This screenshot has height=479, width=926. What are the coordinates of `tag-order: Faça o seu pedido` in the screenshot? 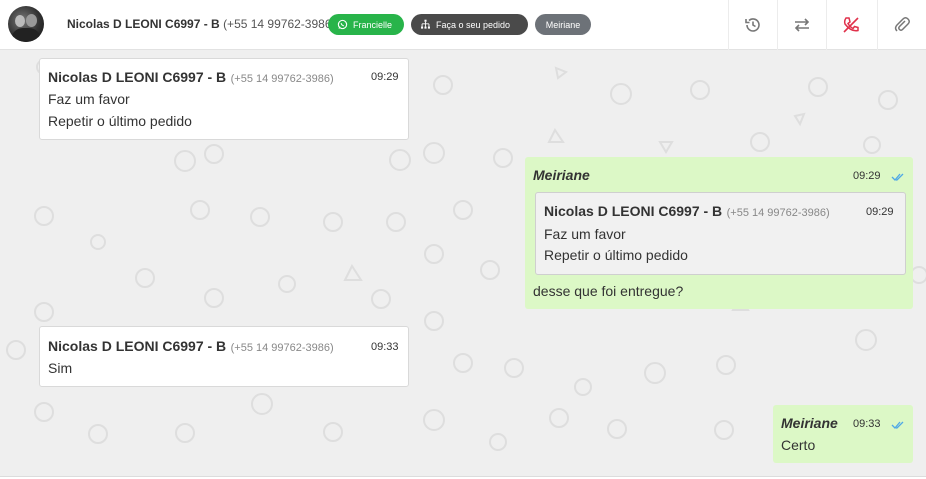 It's located at (469, 24).